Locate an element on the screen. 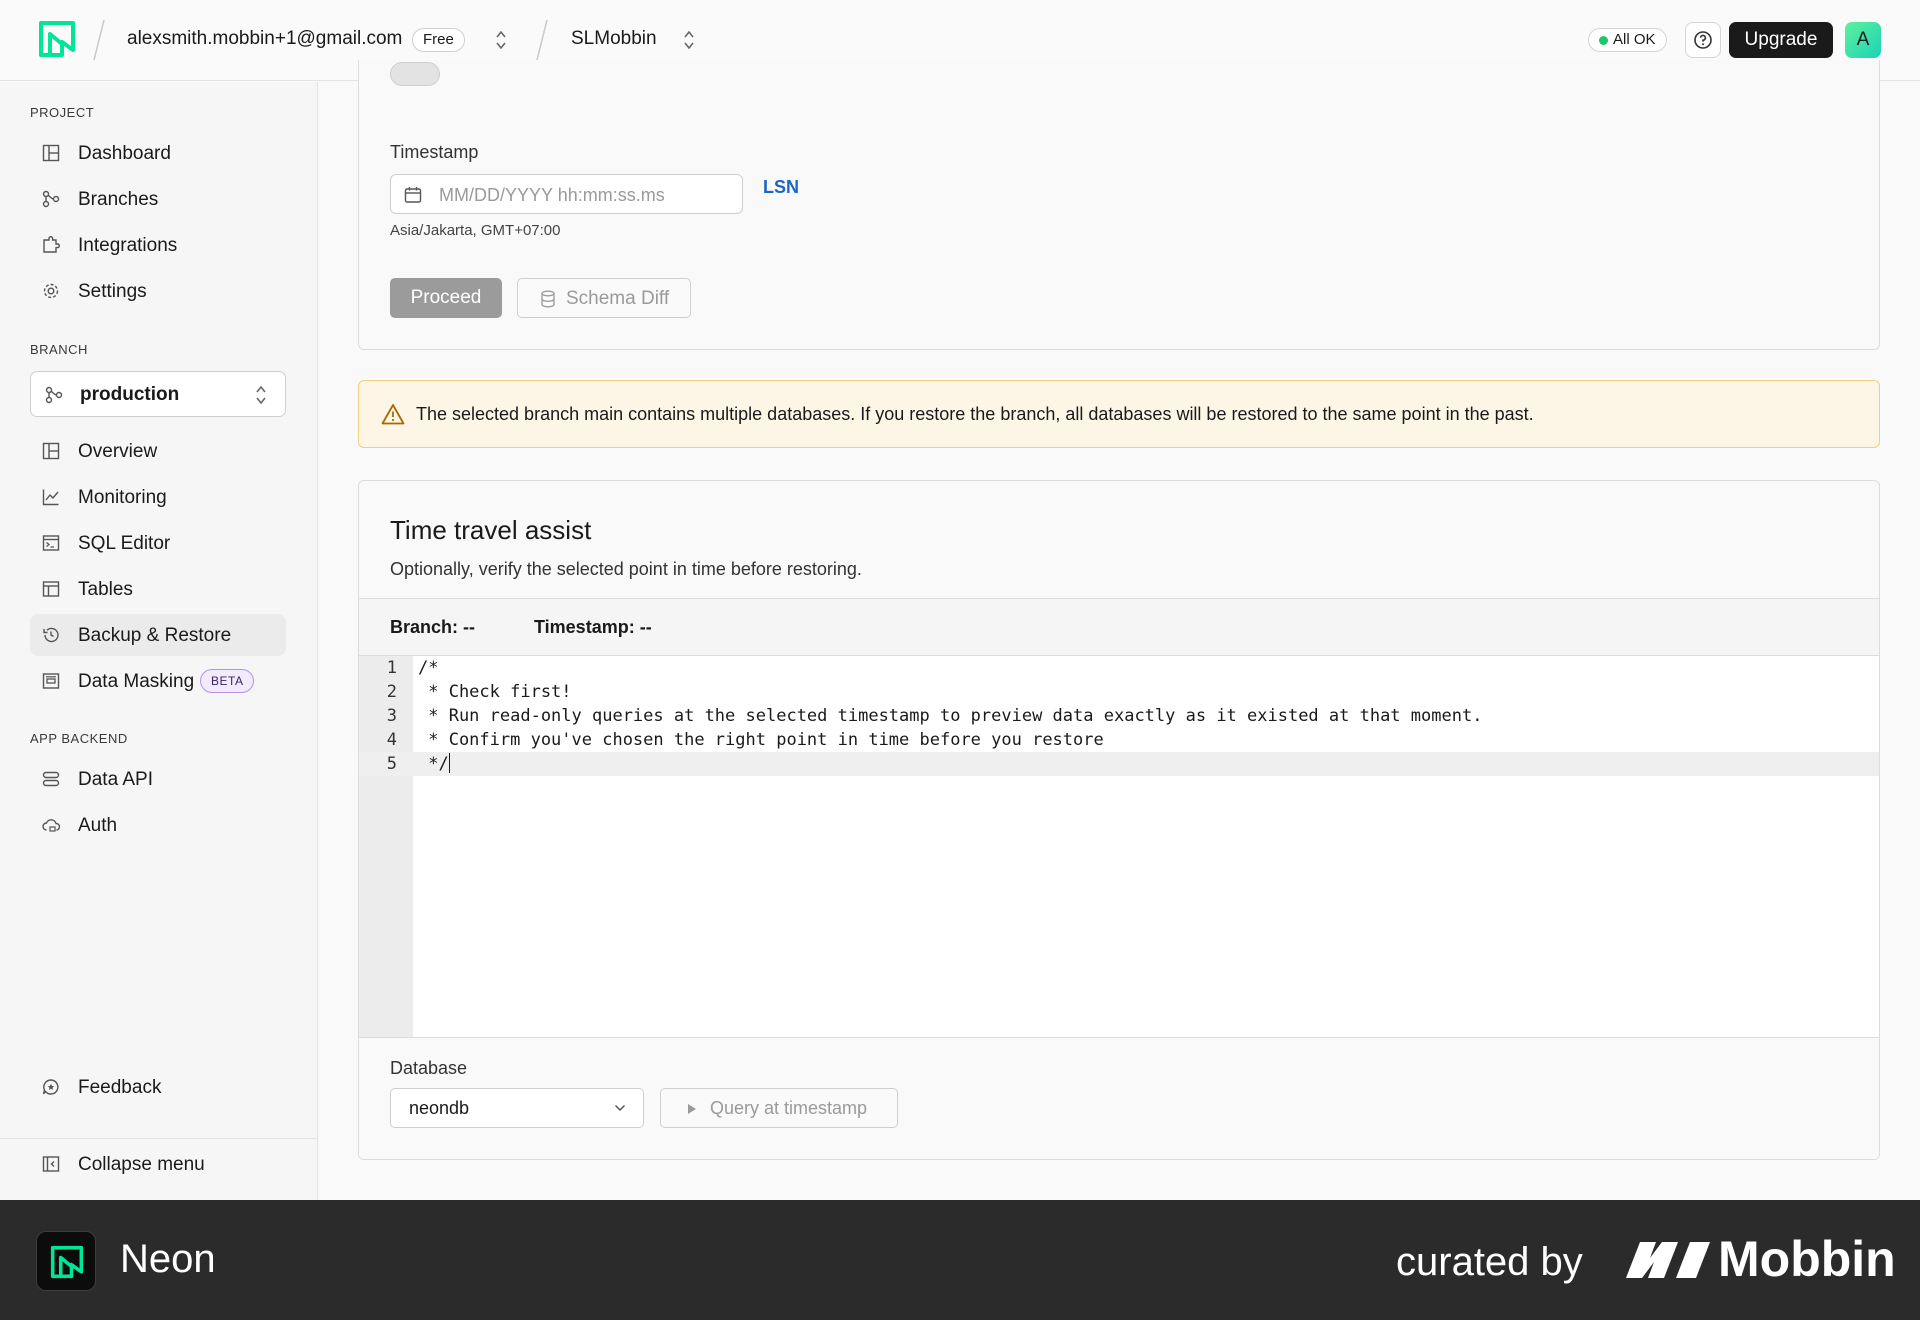 Image resolution: width=1920 pixels, height=1320 pixels. line-number: 2 is located at coordinates (391, 692).